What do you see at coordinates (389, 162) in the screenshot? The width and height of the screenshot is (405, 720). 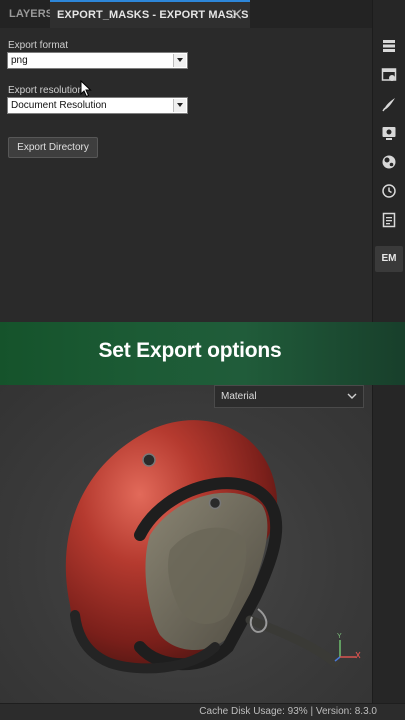 I see `shader-sphere-icon` at bounding box center [389, 162].